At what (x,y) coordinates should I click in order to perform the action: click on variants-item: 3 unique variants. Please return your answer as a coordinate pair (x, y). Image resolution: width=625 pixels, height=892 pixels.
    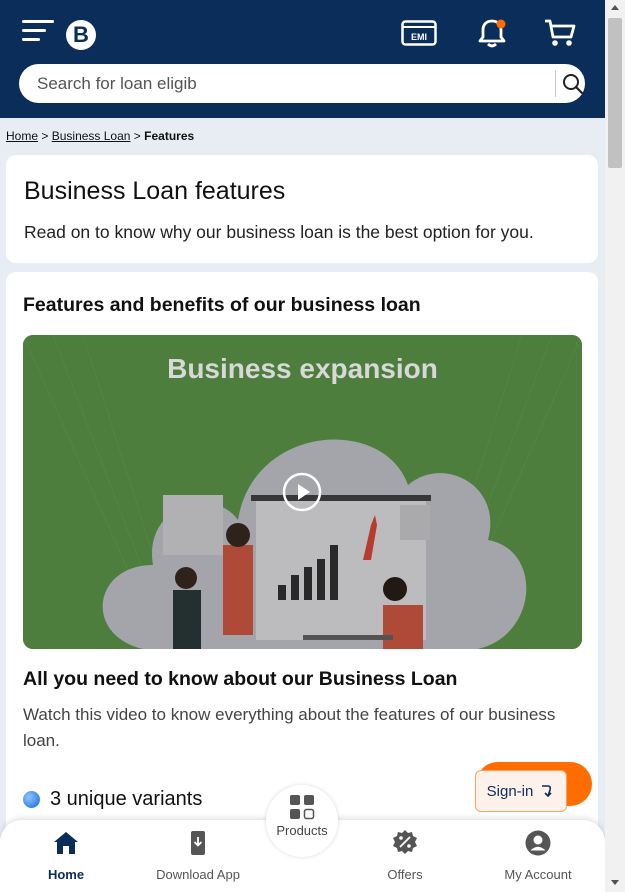
    Looking at the image, I should click on (112, 799).